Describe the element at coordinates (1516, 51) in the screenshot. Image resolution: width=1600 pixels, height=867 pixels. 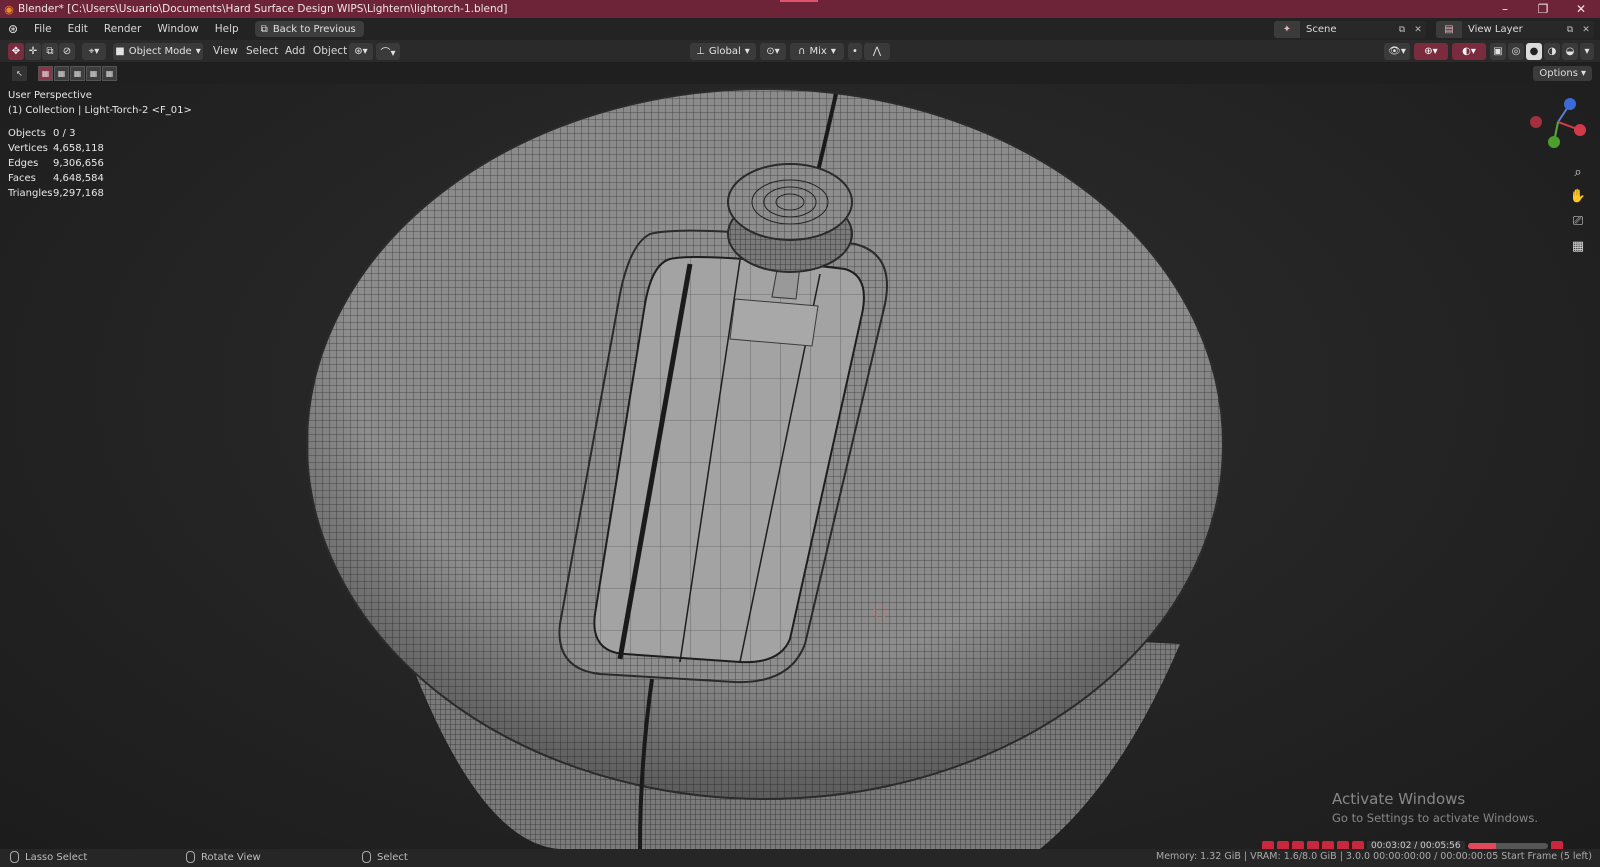
I see `shading-wireframe-icon: ◎` at that location.